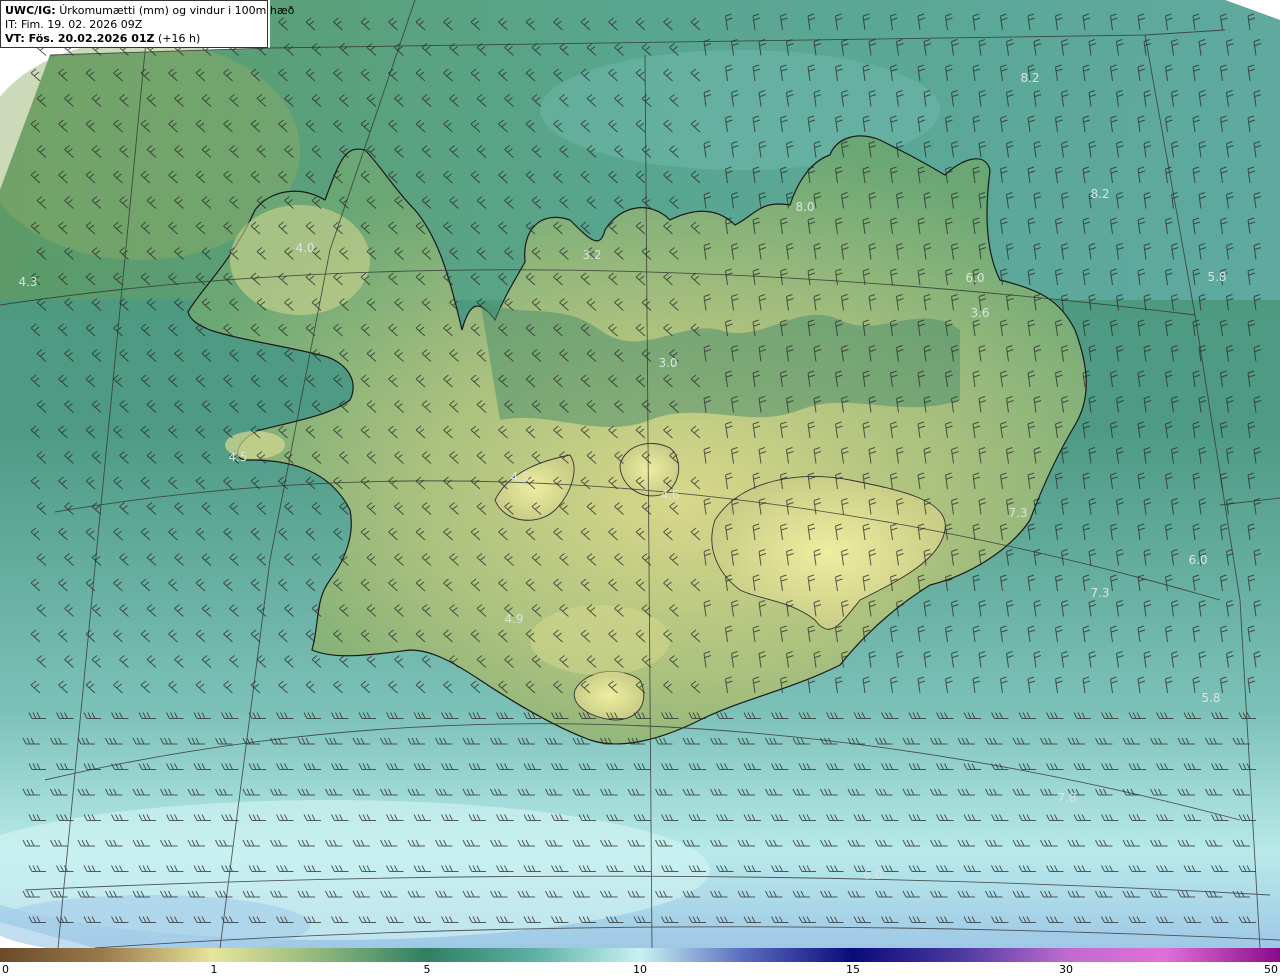 The height and width of the screenshot is (978, 1280). What do you see at coordinates (27, 282) in the screenshot?
I see `map-value-label: 4.3` at bounding box center [27, 282].